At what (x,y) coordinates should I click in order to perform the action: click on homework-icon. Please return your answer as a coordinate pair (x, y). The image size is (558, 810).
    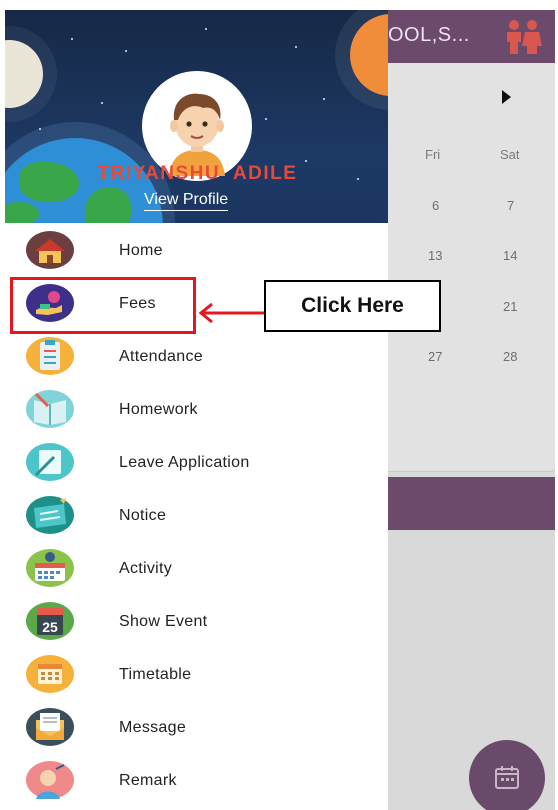
    Looking at the image, I should click on (50, 409).